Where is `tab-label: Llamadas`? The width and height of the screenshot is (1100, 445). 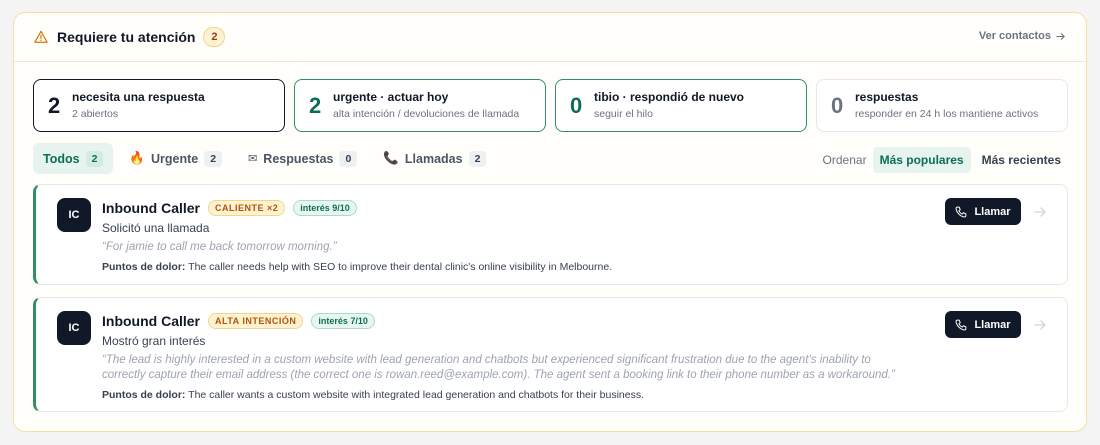 tab-label: Llamadas is located at coordinates (433, 158).